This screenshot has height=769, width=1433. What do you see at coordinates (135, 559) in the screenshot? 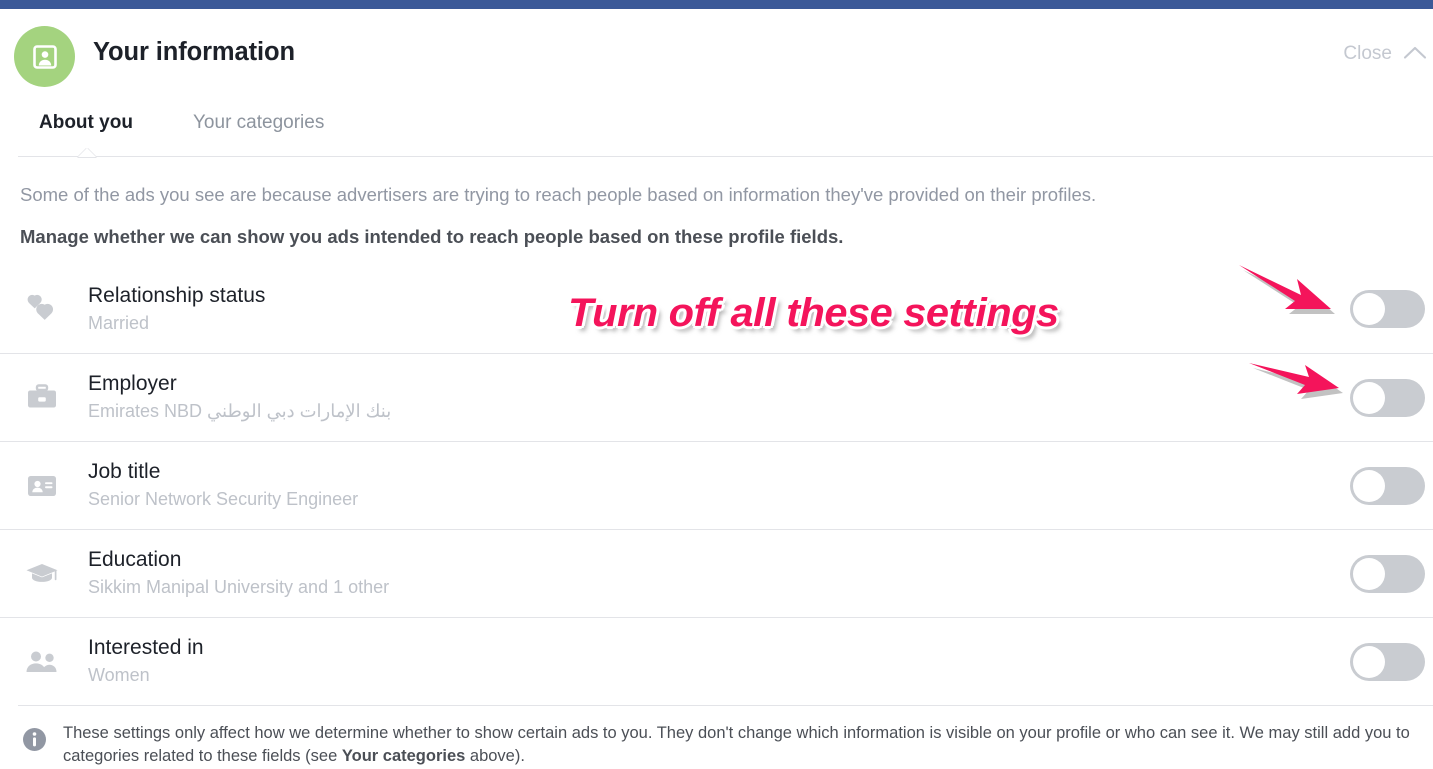
I see `settings-row-label: Education` at bounding box center [135, 559].